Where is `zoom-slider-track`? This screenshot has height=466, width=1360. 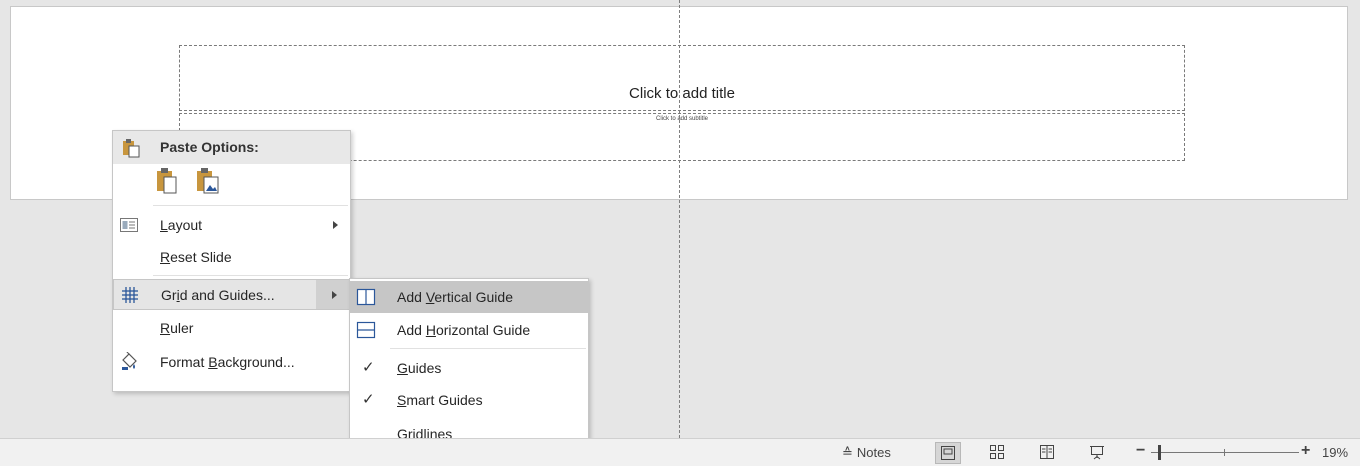
zoom-slider-track is located at coordinates (1225, 452).